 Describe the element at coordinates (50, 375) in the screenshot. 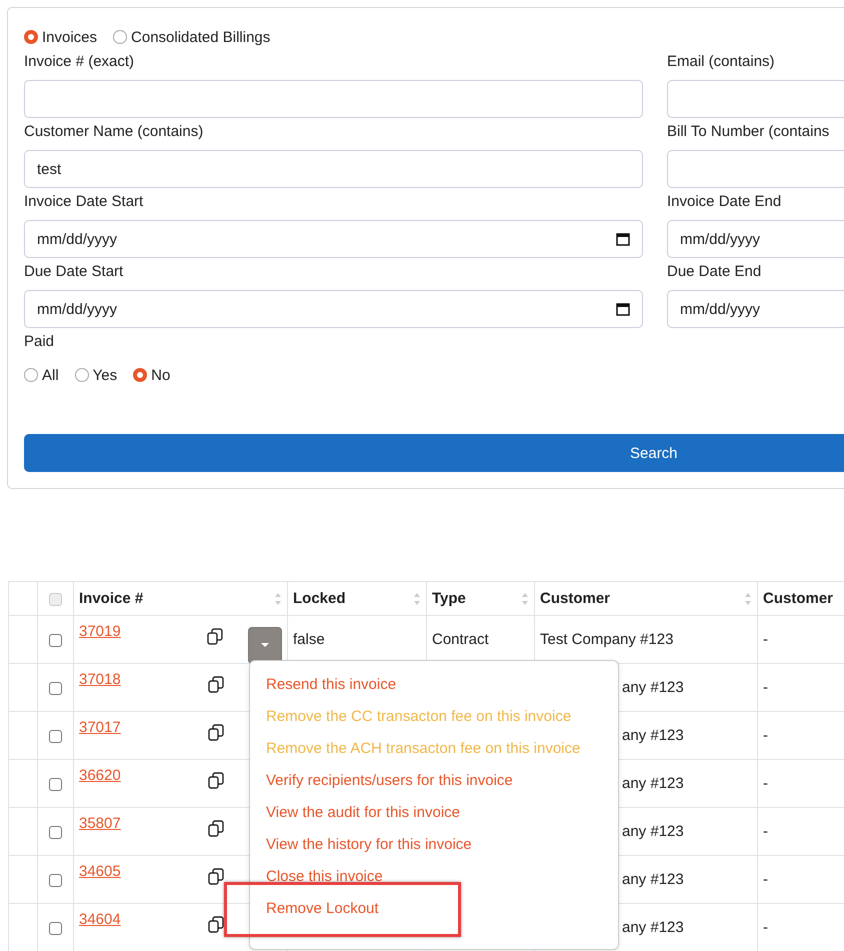

I see `radio-label: All` at that location.